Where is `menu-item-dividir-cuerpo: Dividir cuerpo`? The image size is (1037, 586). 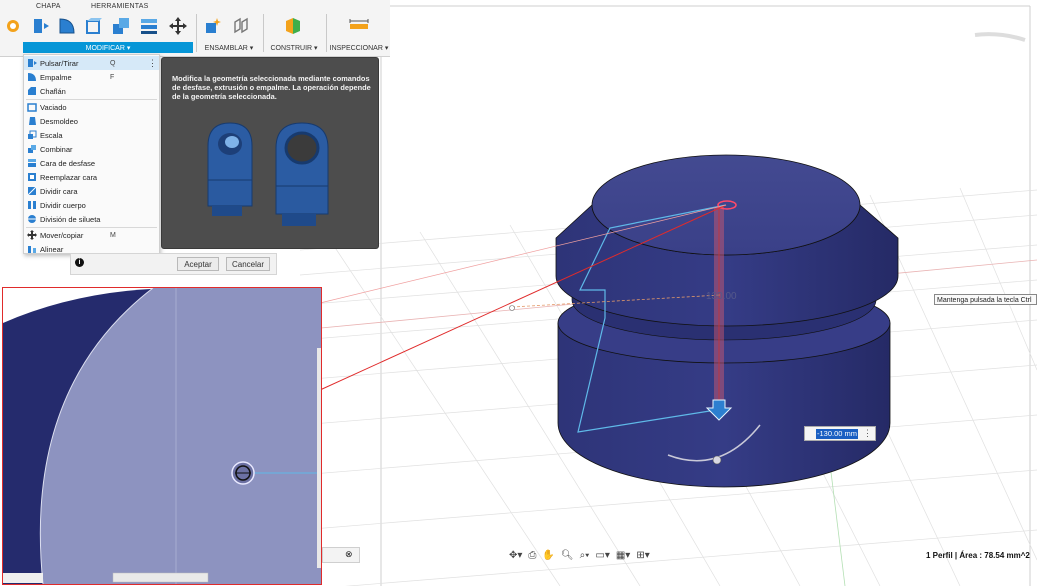
menu-item-dividir-cuerpo: Dividir cuerpo is located at coordinates (91, 205).